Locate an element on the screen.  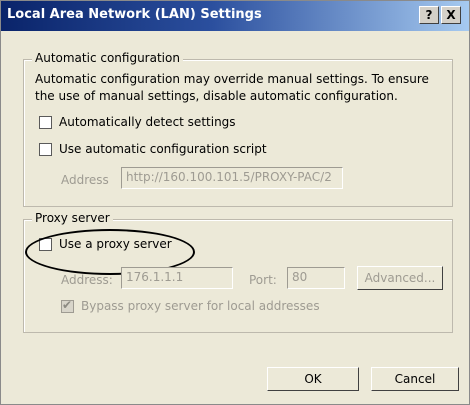
bypass-local-label: Bypass proxy server for local addresses is located at coordinates (200, 306).